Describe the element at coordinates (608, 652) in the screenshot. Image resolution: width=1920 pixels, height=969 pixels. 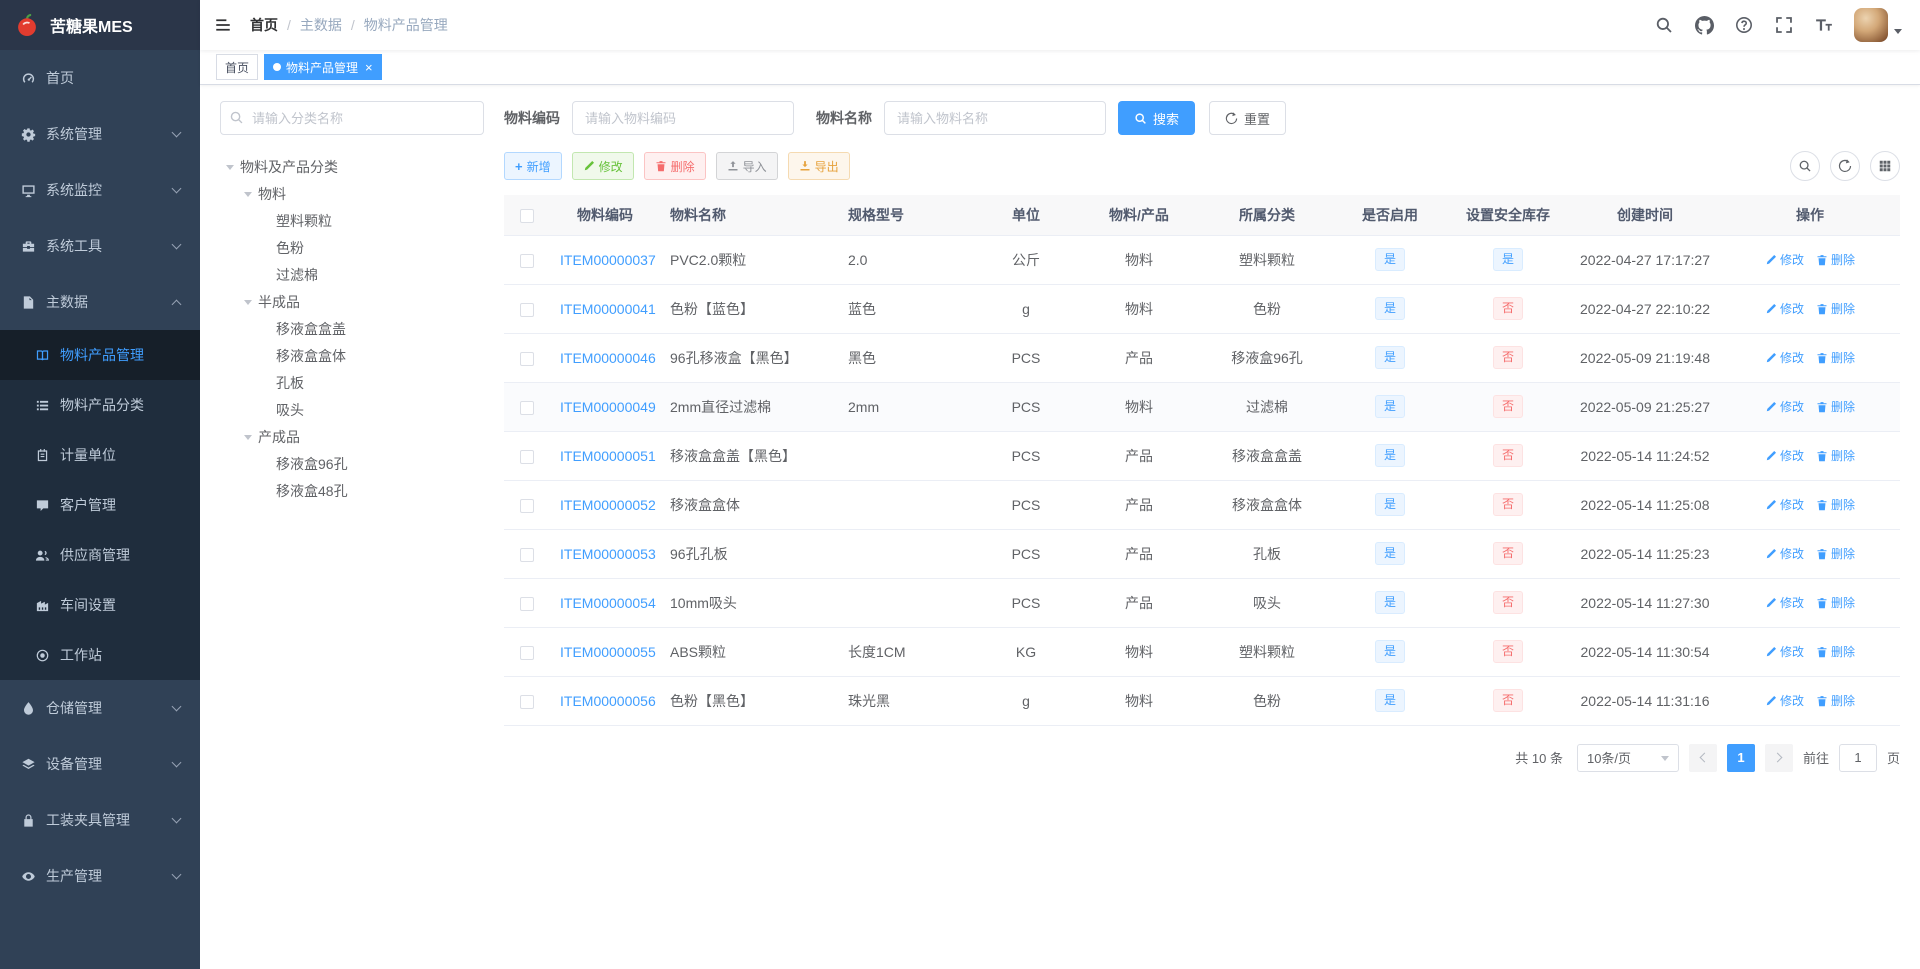
I see `material-code-link: ITEM00000055` at that location.